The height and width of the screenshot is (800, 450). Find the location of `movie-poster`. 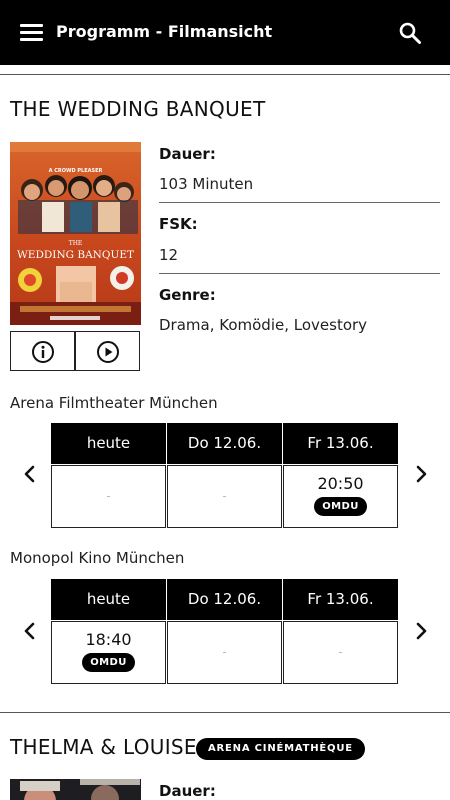

movie-poster is located at coordinates (75, 789).